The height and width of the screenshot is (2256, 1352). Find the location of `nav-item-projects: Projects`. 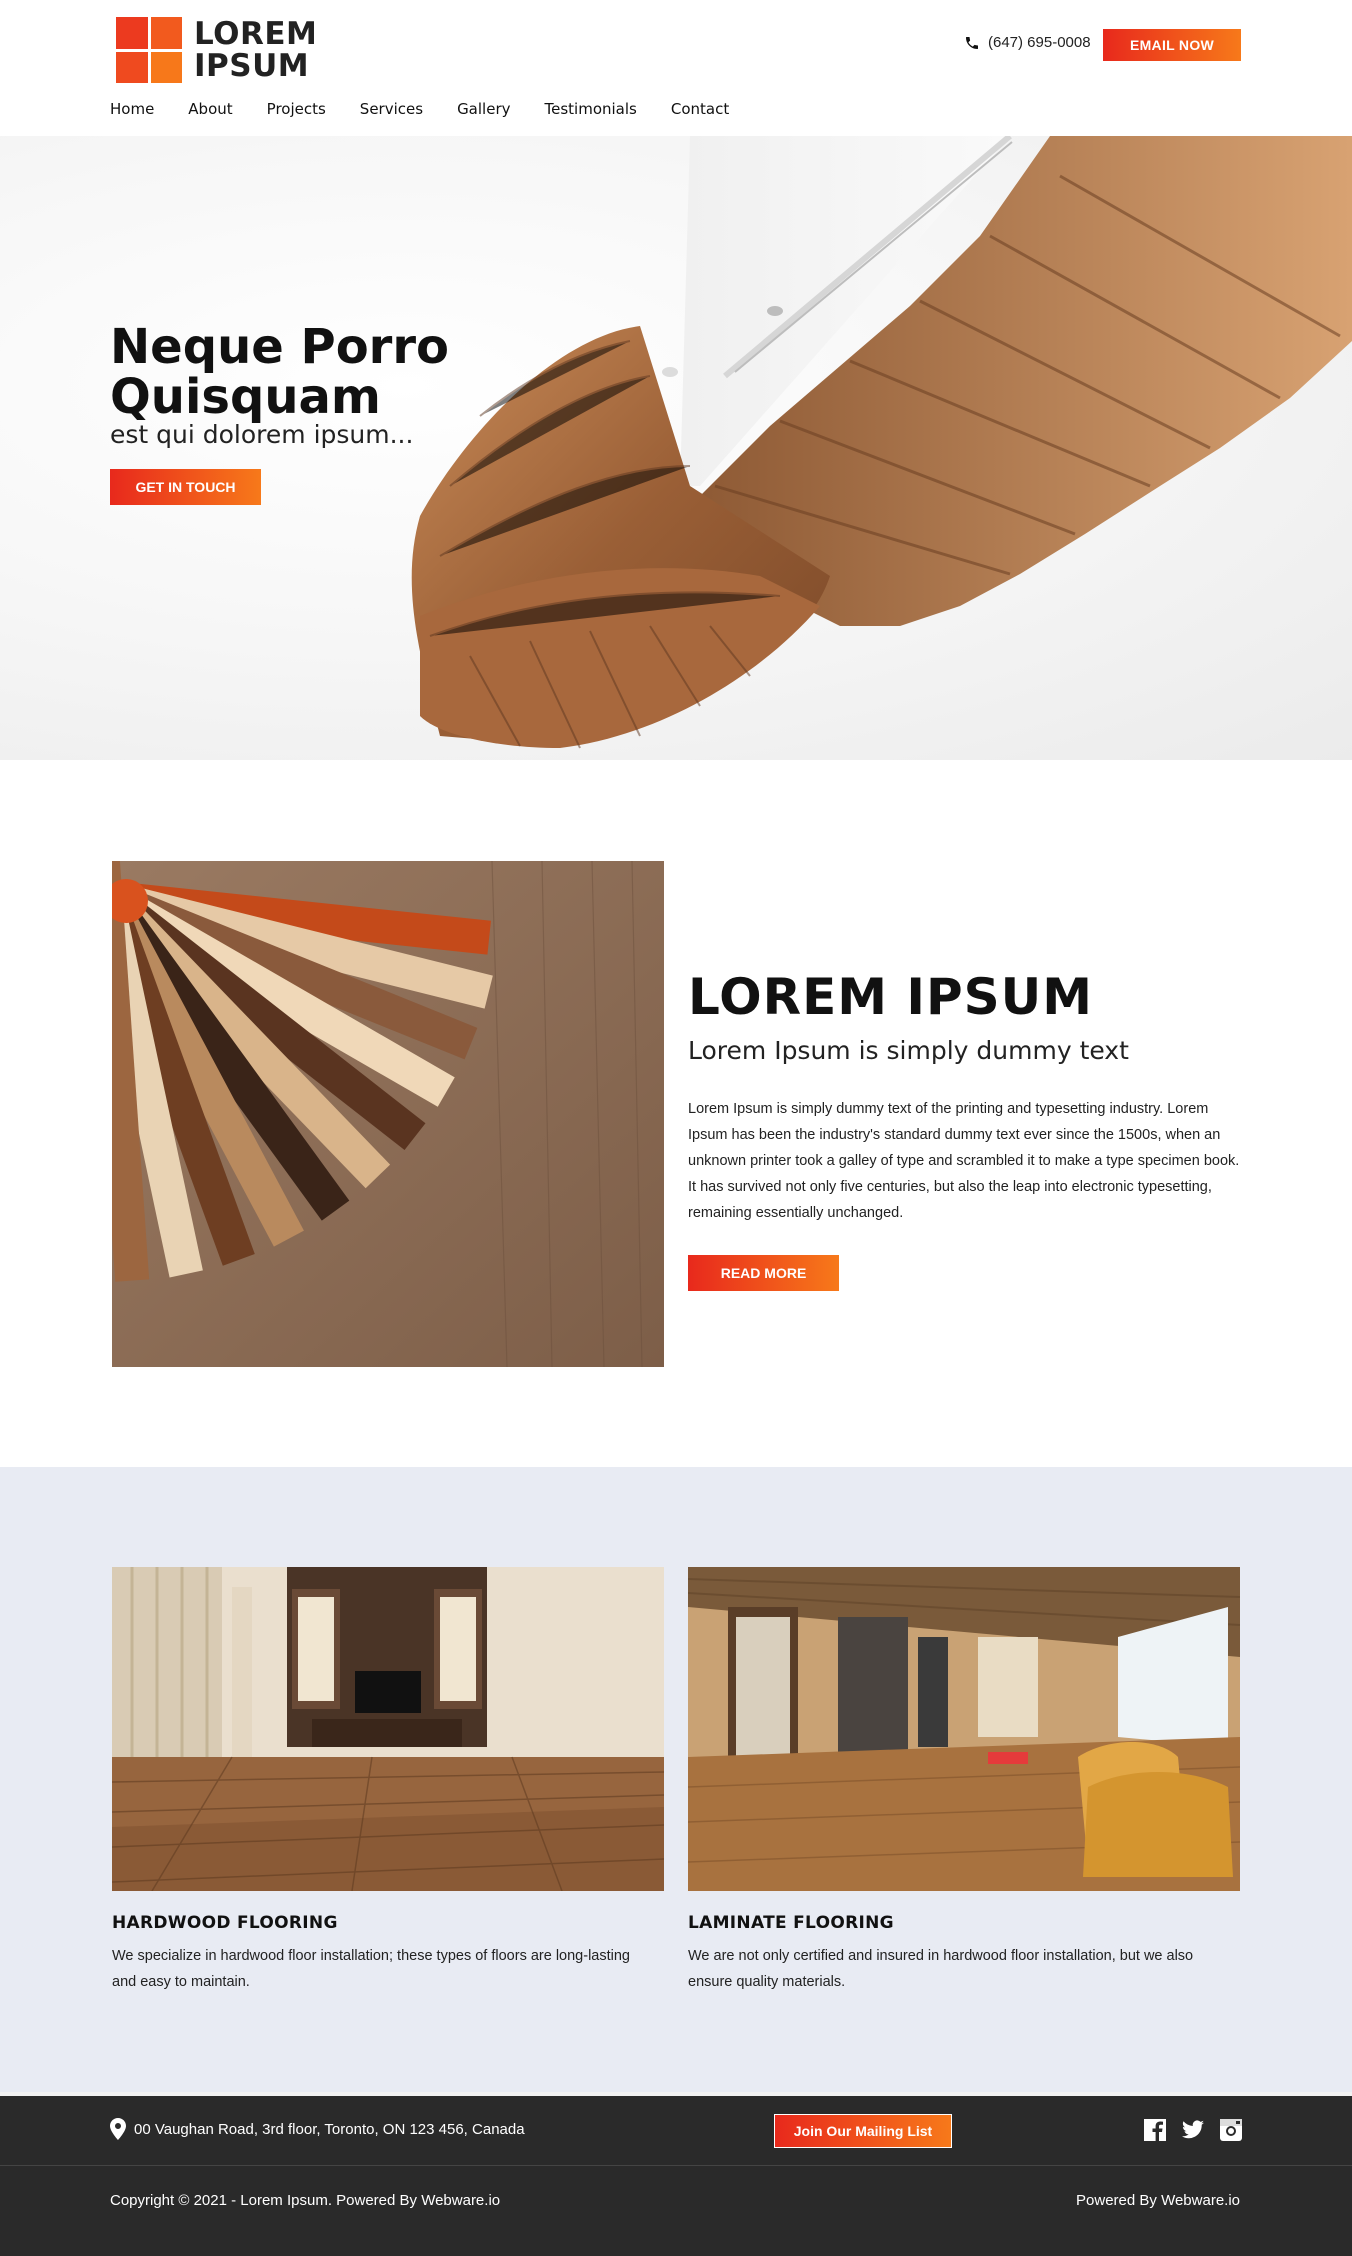

nav-item-projects: Projects is located at coordinates (296, 109).